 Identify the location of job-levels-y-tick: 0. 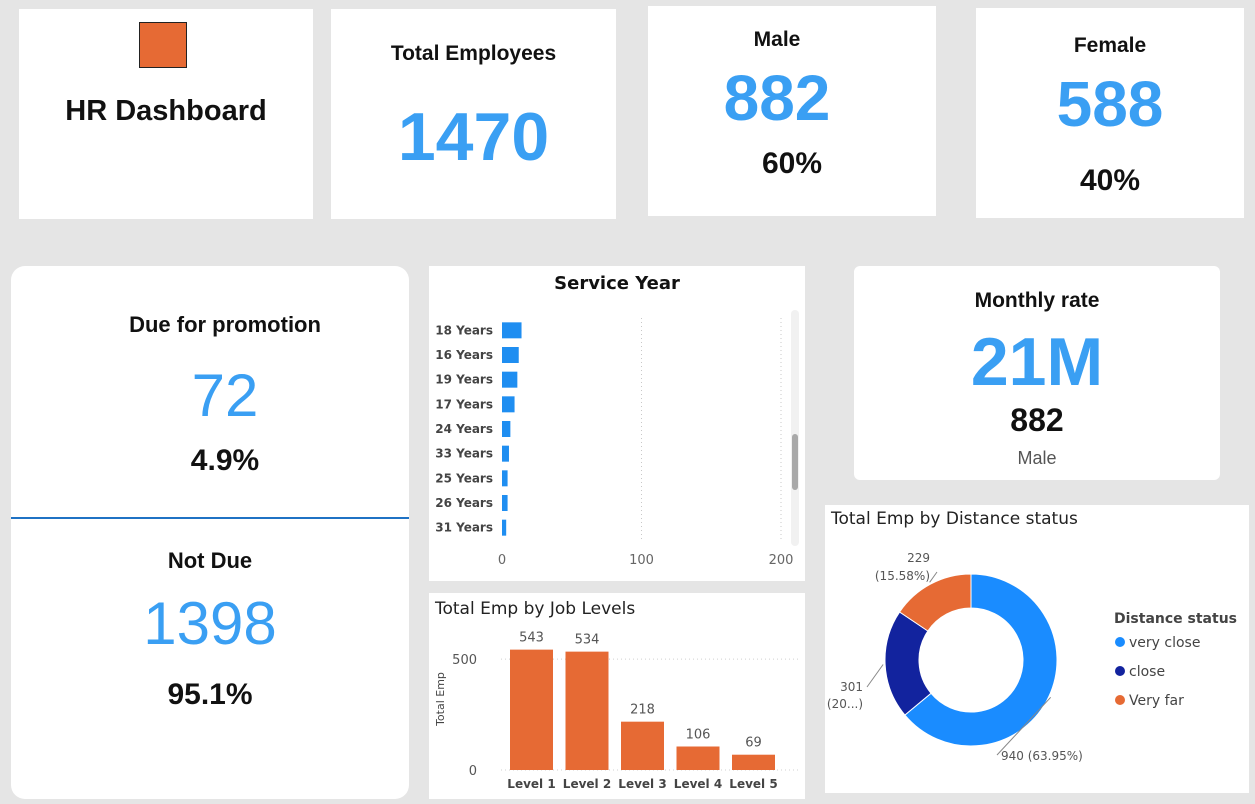
(473, 771).